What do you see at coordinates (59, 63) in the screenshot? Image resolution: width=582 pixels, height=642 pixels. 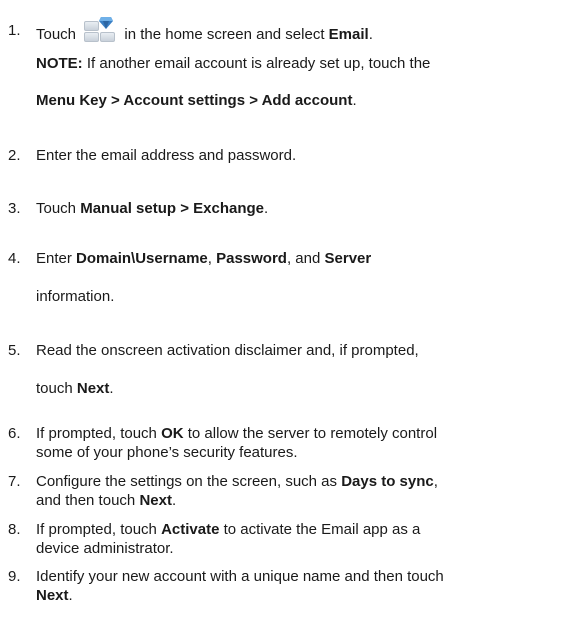 I see `note-label: NOTE:` at bounding box center [59, 63].